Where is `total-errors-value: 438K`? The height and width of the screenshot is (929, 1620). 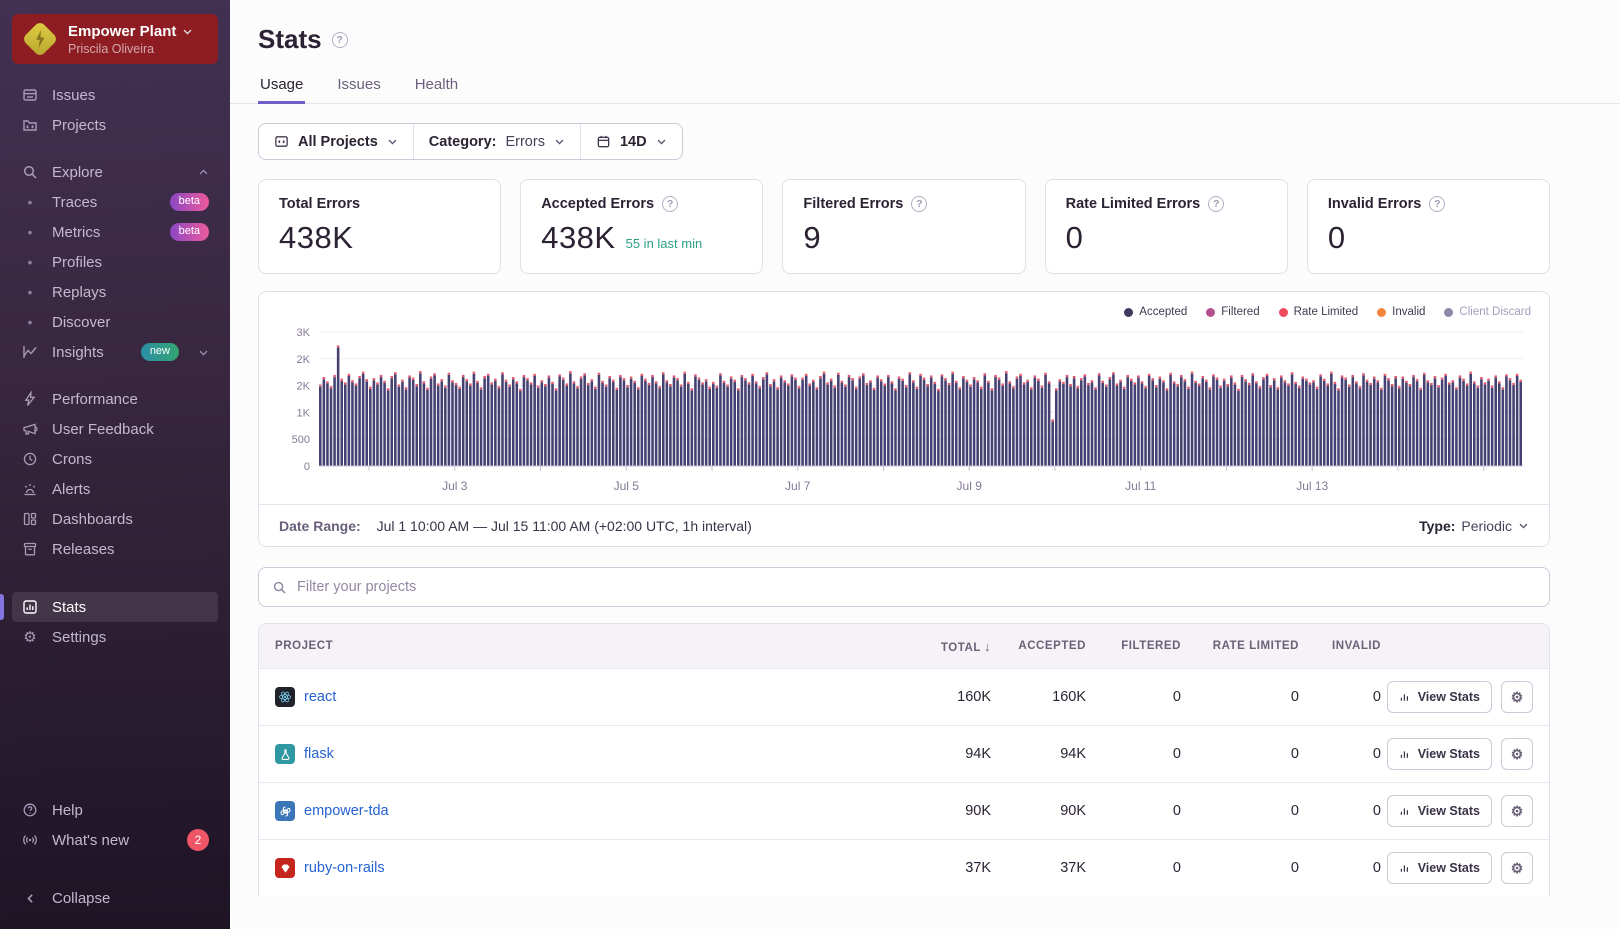 total-errors-value: 438K is located at coordinates (316, 237).